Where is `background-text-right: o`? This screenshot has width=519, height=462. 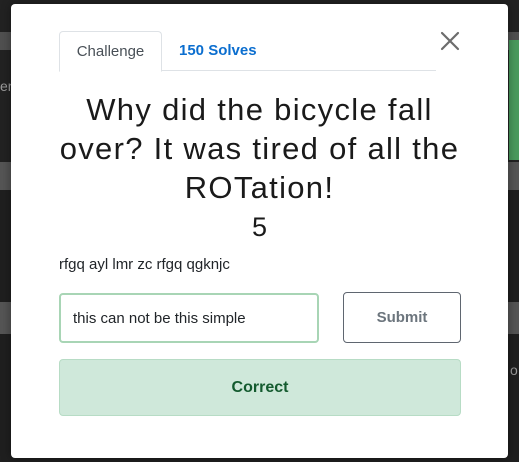
background-text-right: o is located at coordinates (514, 370).